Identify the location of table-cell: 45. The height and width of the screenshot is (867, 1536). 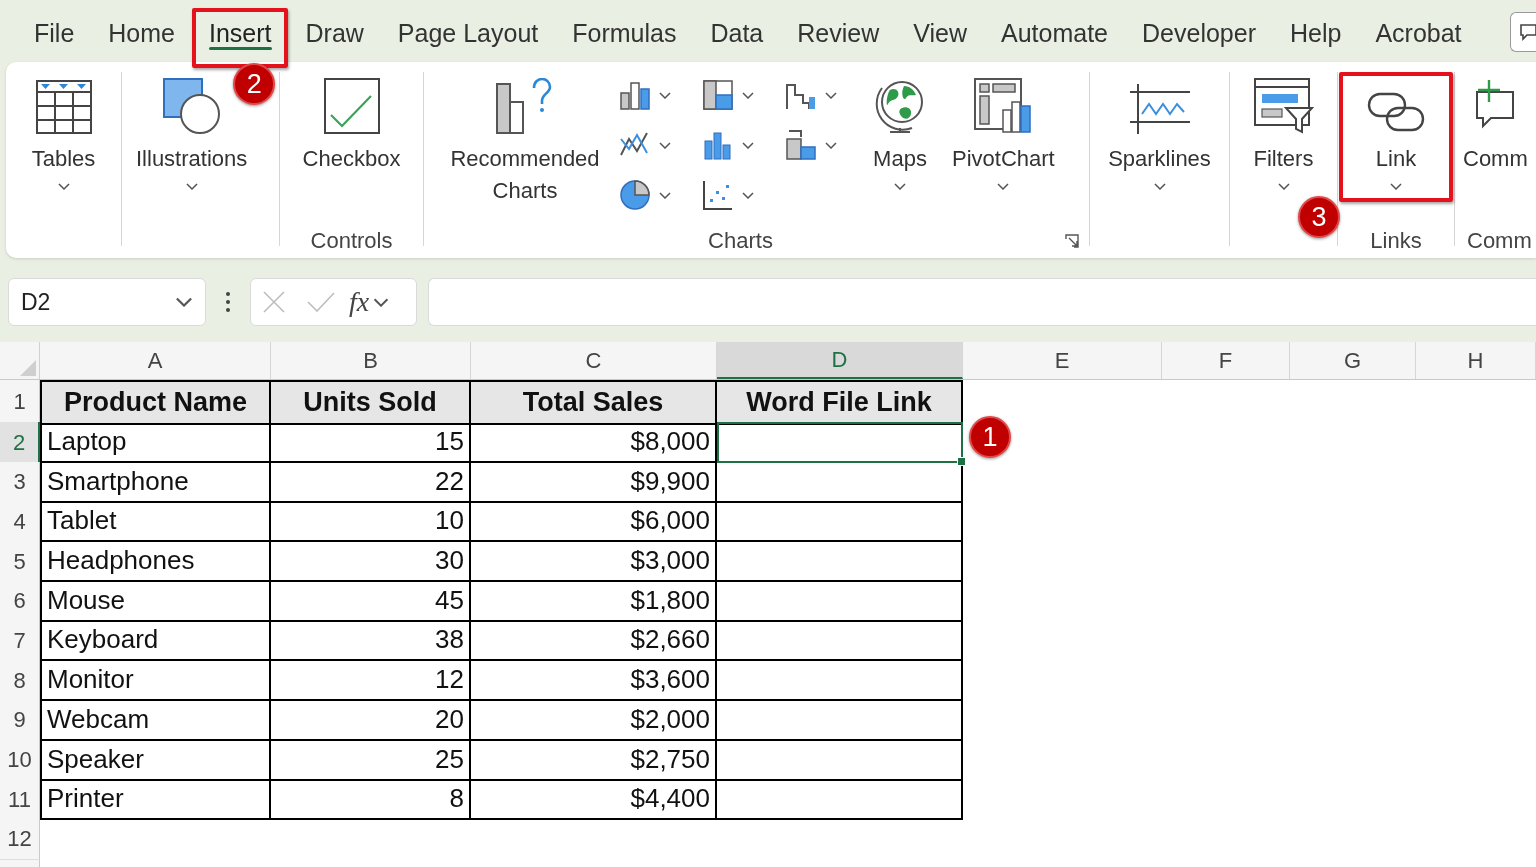
(371, 601).